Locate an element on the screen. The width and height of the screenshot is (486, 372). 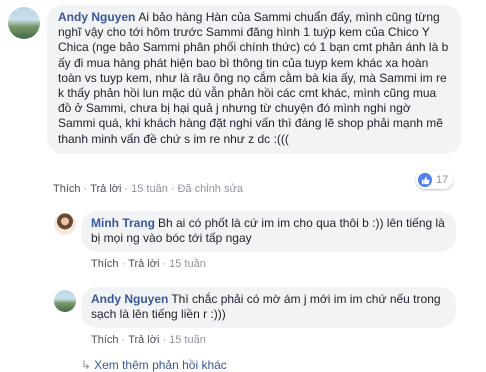
comment-actions: Thích · Trả lời · 15 tuần · Đã chỉnh sửa is located at coordinates (148, 189).